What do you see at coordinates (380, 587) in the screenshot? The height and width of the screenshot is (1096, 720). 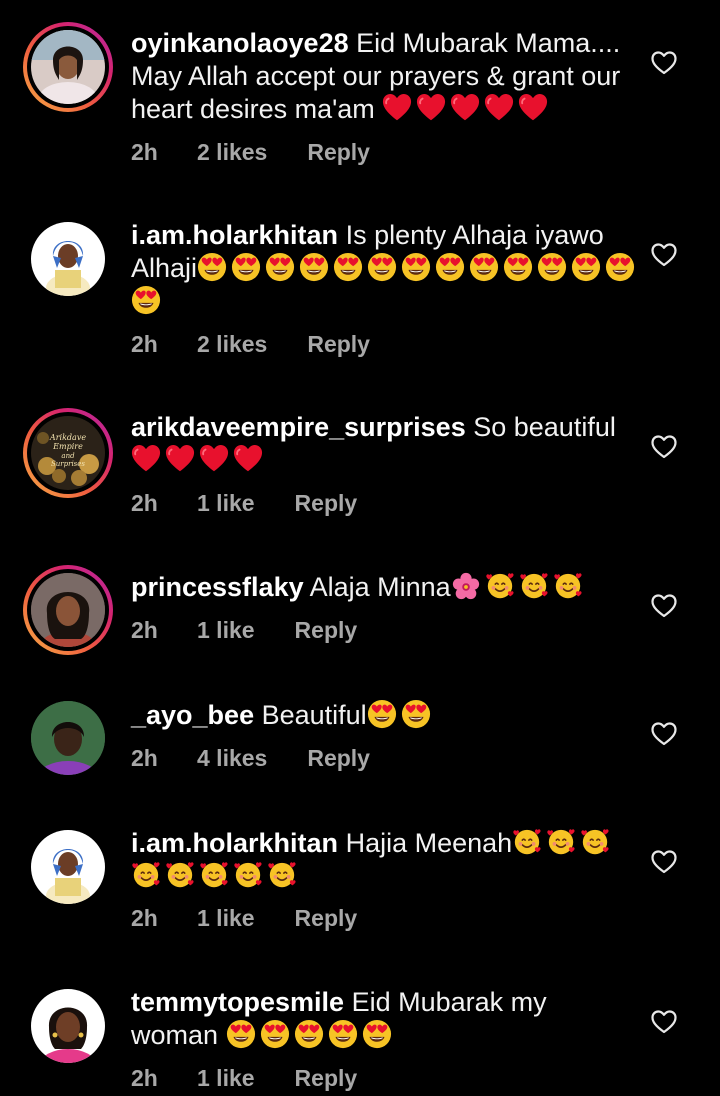 I see `comment-body: Alaja Minna` at bounding box center [380, 587].